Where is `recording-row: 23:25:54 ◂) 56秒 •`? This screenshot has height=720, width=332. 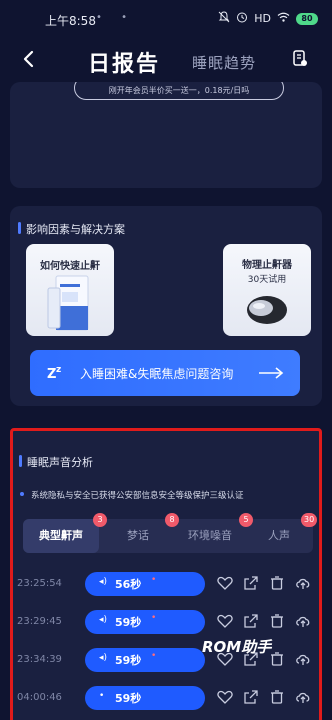
recording-row: 23:25:54 ◂) 56秒 • is located at coordinates (166, 585).